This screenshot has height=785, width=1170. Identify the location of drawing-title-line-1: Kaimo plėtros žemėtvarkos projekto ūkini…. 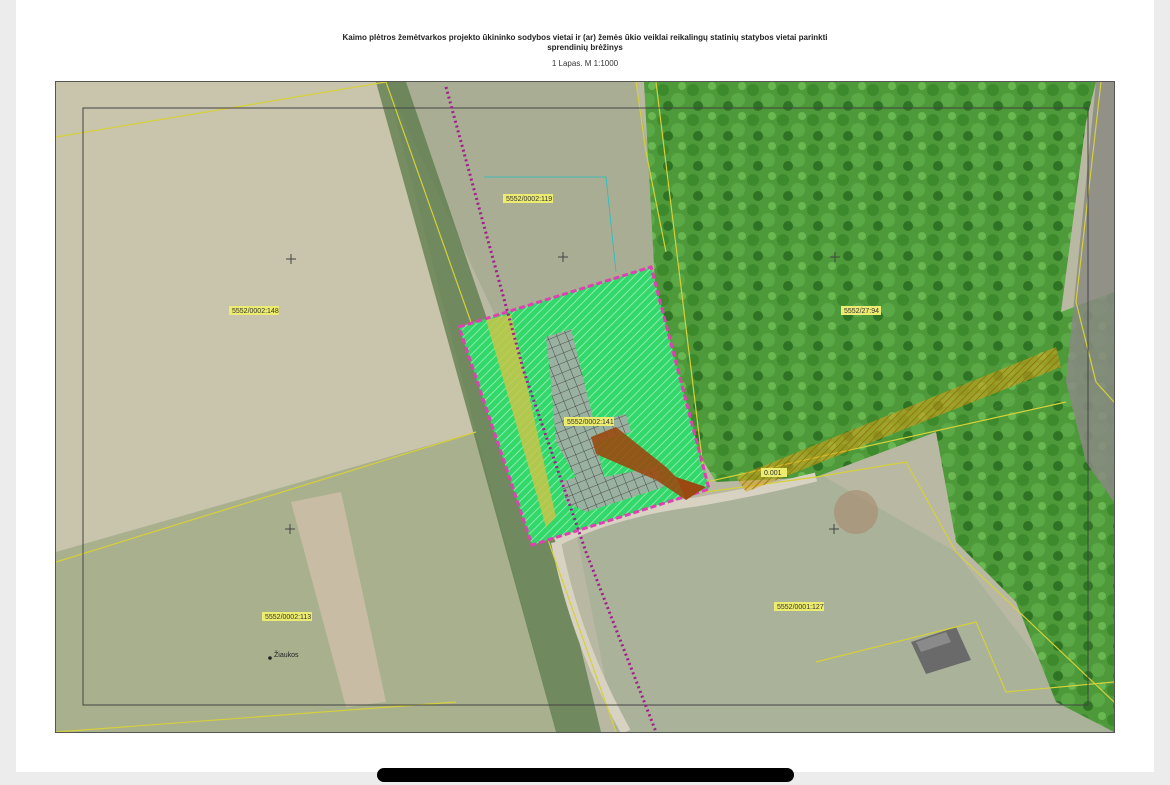
(585, 37).